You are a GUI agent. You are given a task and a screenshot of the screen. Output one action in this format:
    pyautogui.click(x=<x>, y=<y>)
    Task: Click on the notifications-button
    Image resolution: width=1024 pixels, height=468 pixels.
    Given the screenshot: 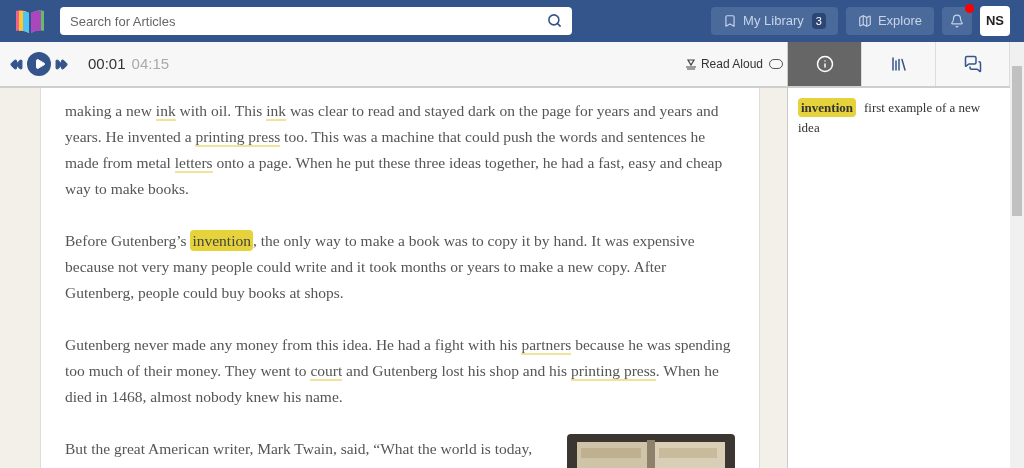 What is the action you would take?
    pyautogui.click(x=957, y=21)
    